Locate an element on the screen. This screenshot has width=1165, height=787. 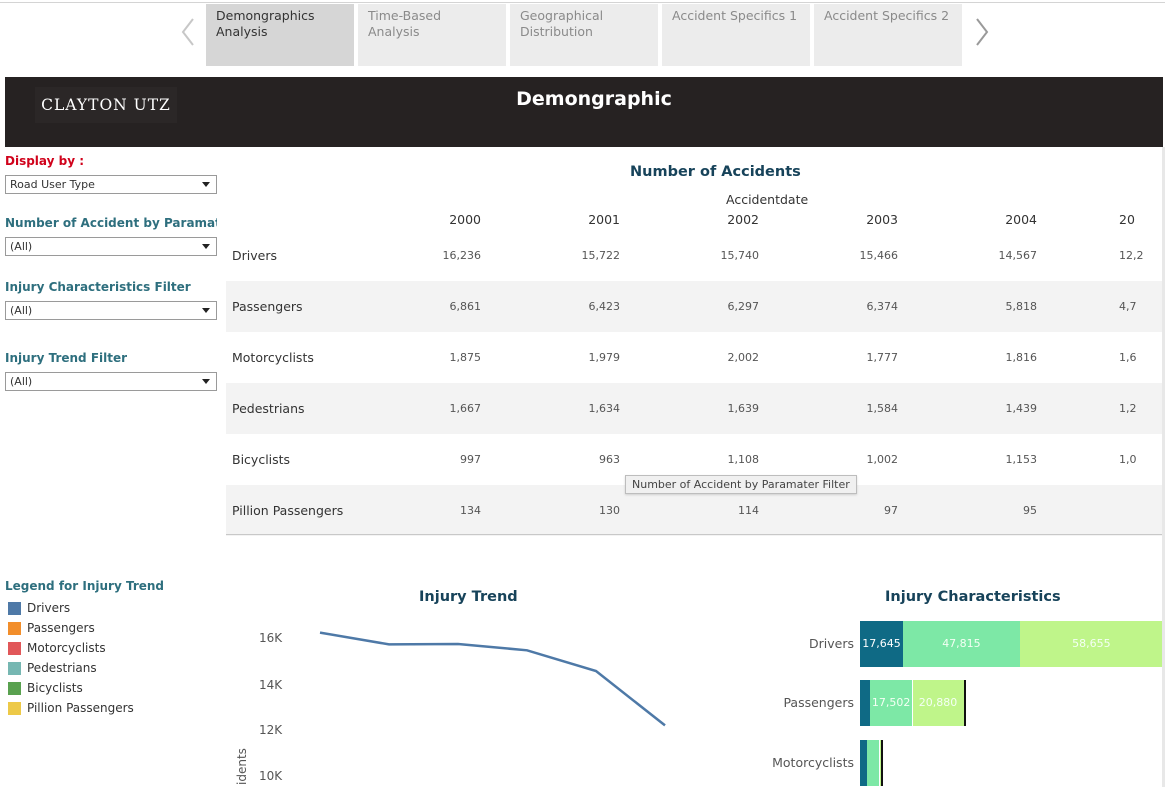
table-cell: 5,818 is located at coordinates (1021, 306).